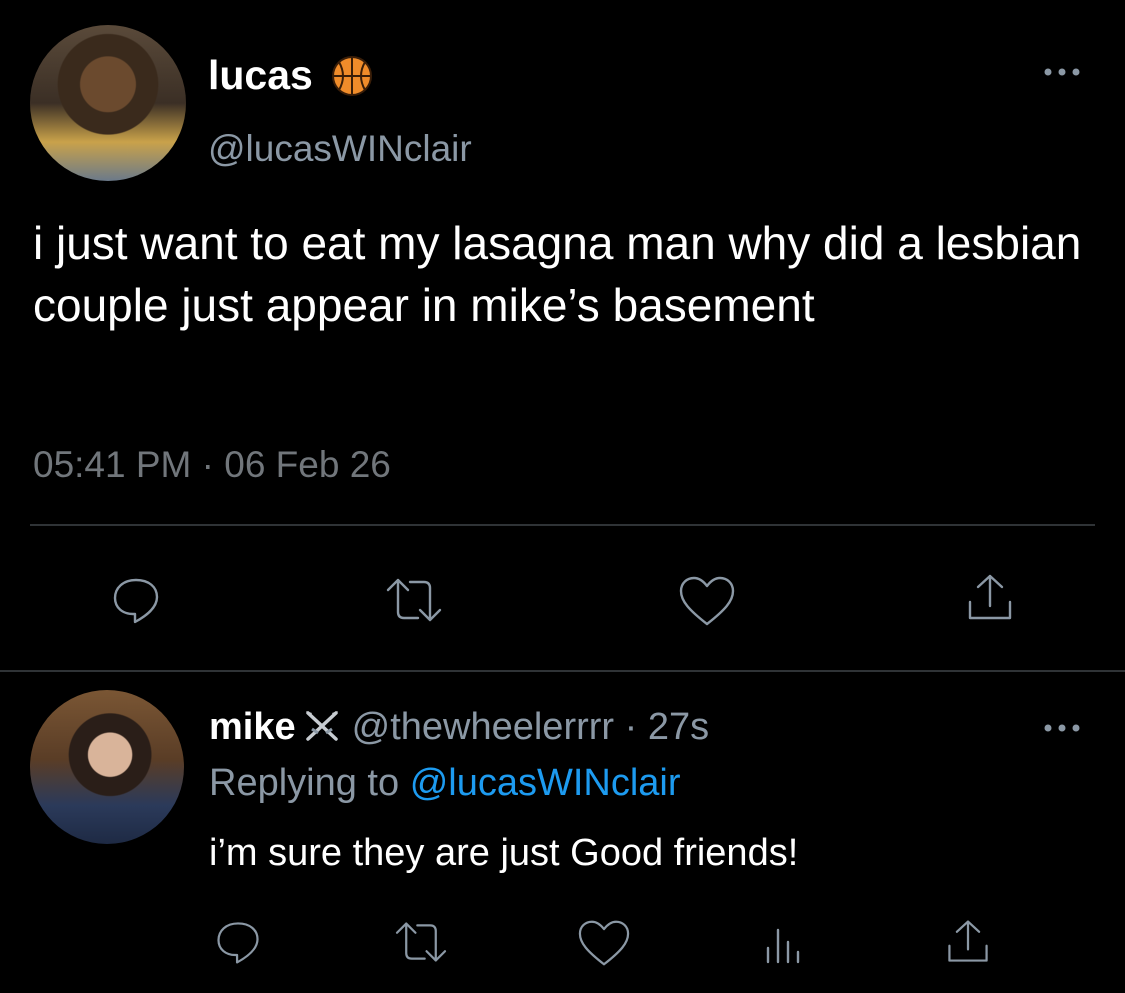 Image resolution: width=1125 pixels, height=993 pixels. Describe the element at coordinates (252, 727) in the screenshot. I see `display-name: mike` at that location.